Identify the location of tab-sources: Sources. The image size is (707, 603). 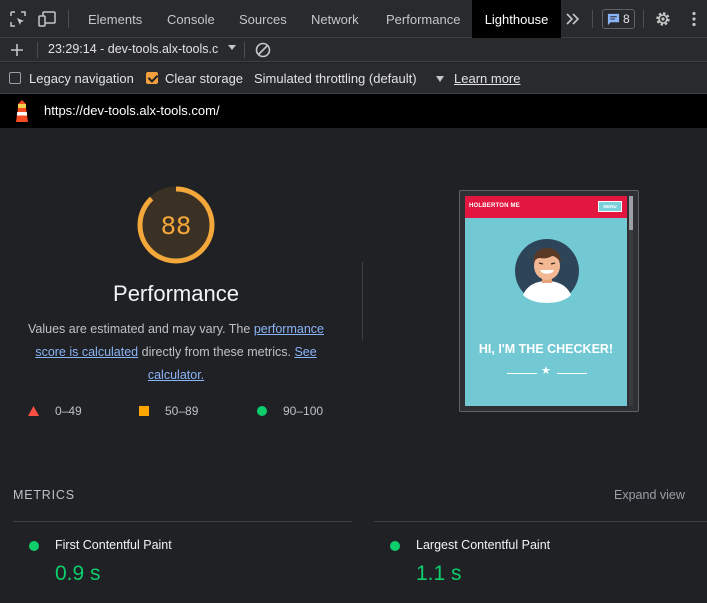
(263, 19).